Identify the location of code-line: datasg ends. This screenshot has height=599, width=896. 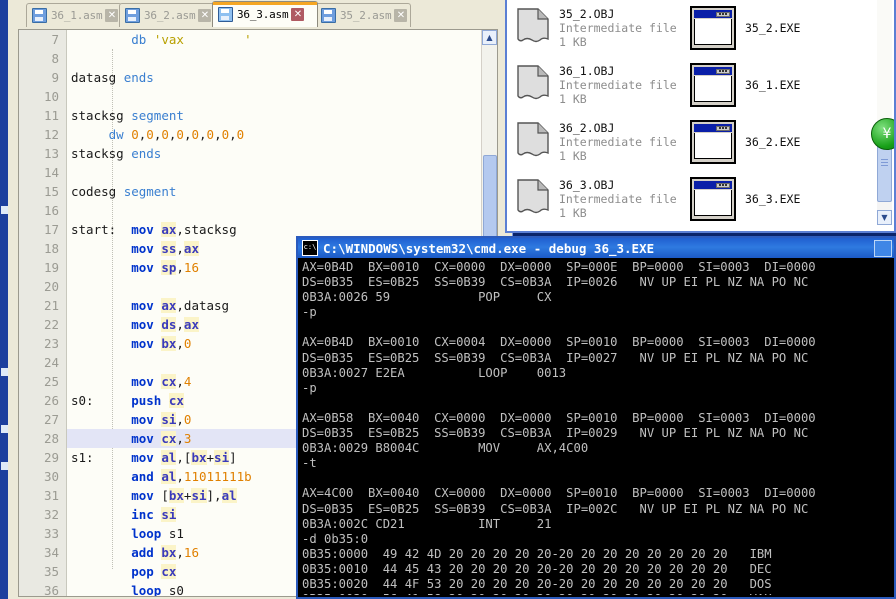
(282, 77).